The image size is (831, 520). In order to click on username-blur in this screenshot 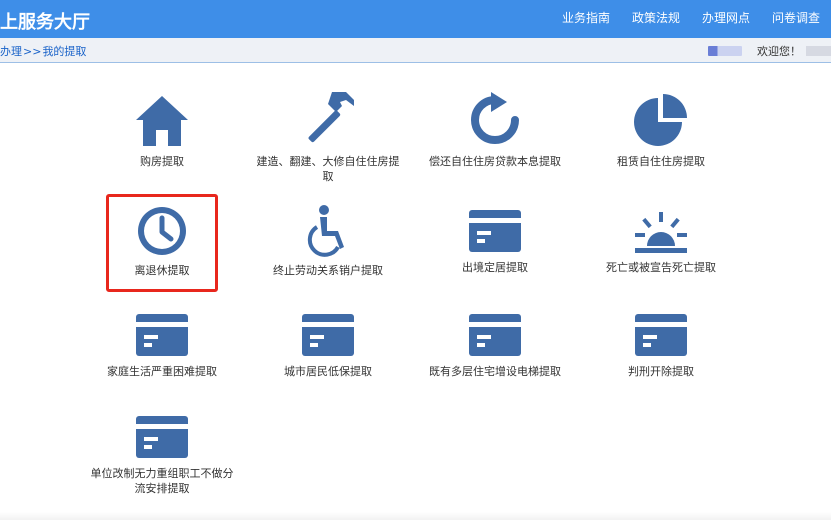, I will do `click(818, 51)`.